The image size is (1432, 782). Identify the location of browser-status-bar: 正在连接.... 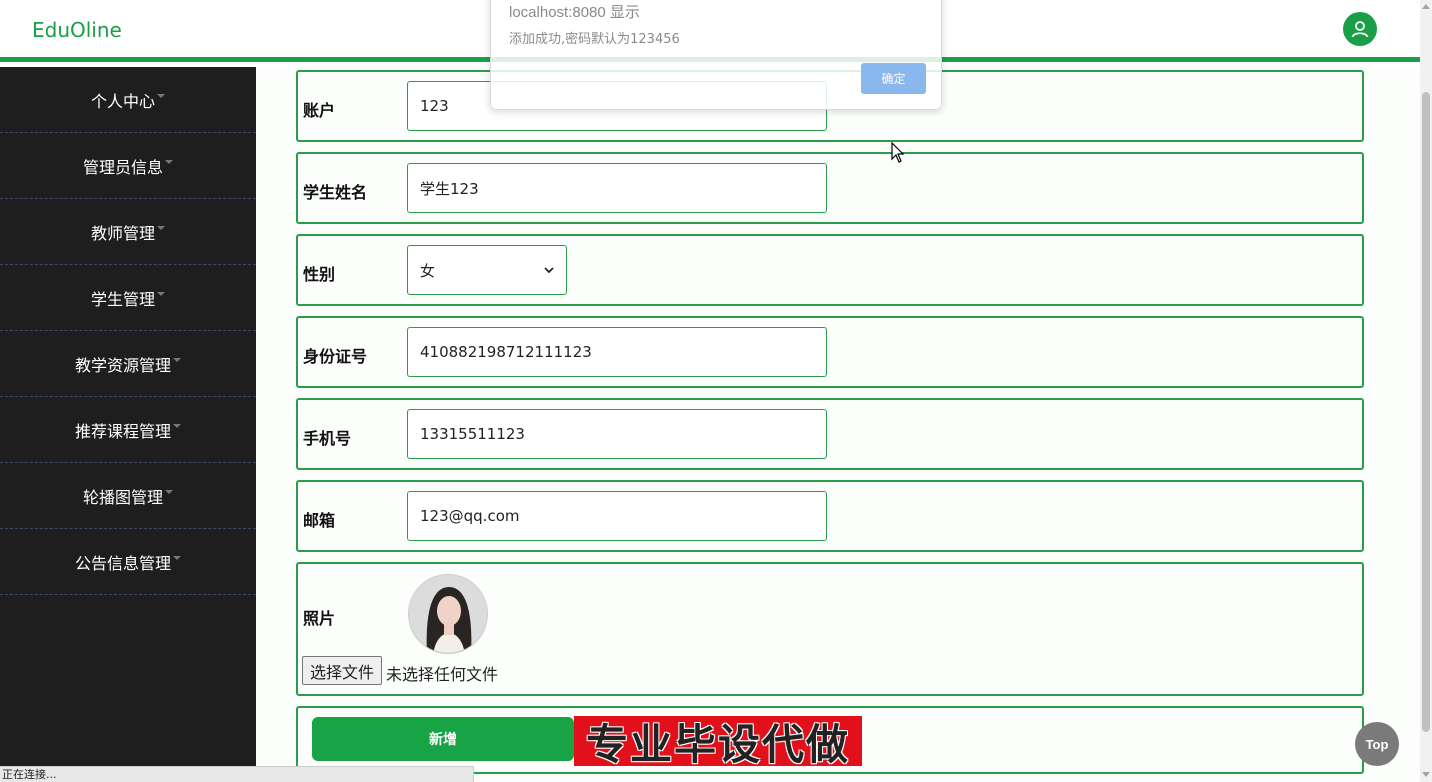
(237, 774).